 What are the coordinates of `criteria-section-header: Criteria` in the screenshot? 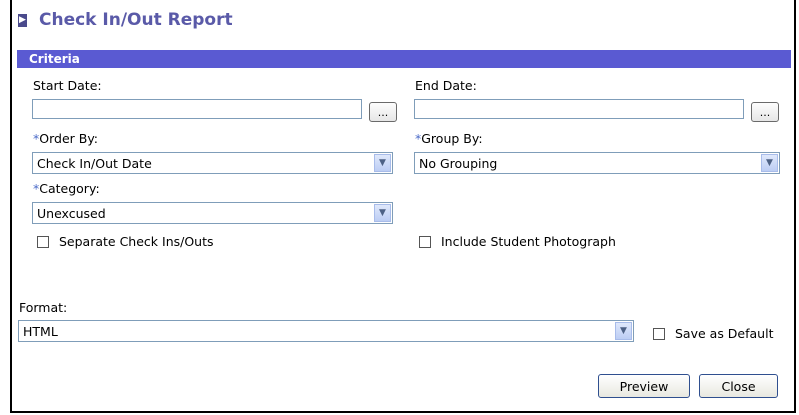 It's located at (404, 59).